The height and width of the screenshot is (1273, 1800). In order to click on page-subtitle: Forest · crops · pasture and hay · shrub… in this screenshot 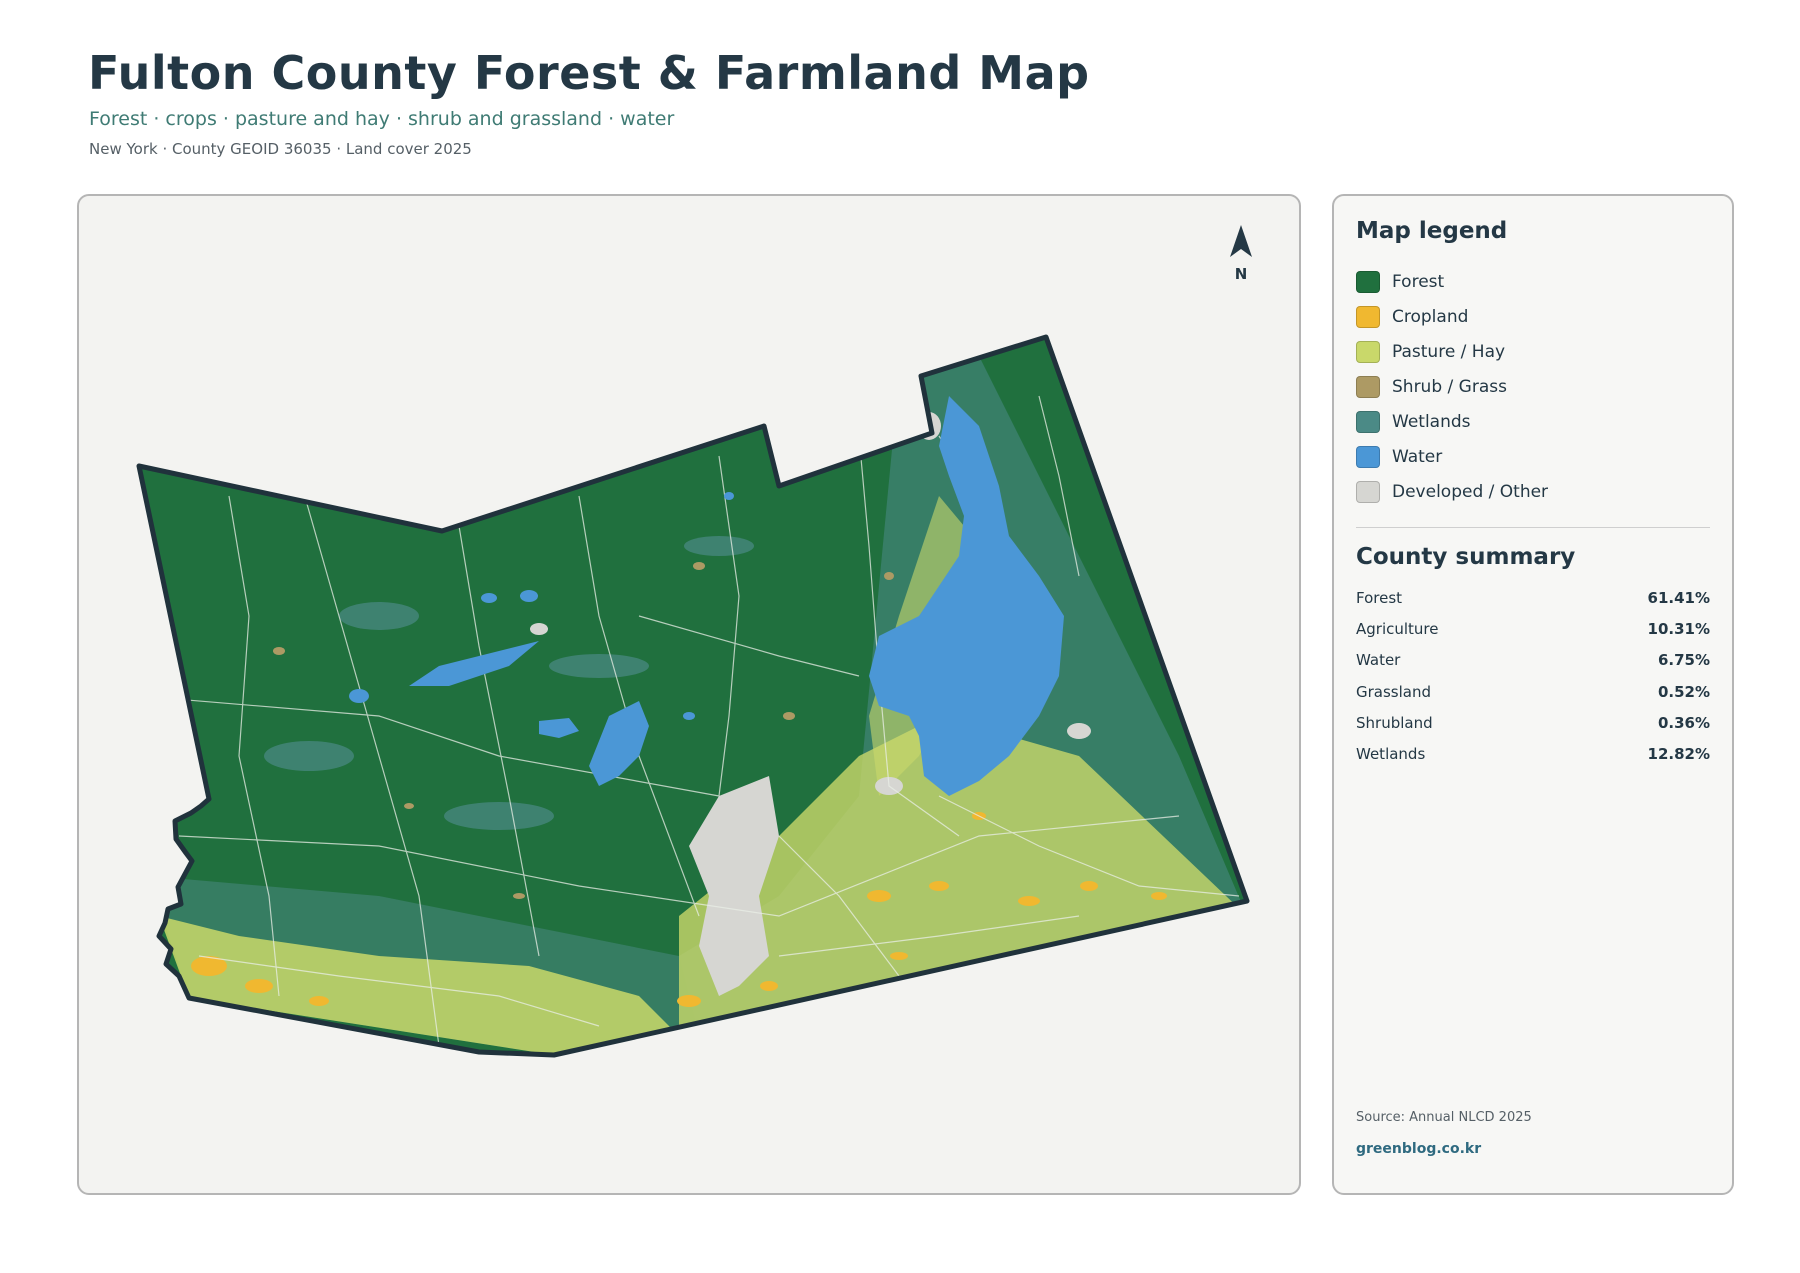, I will do `click(382, 119)`.